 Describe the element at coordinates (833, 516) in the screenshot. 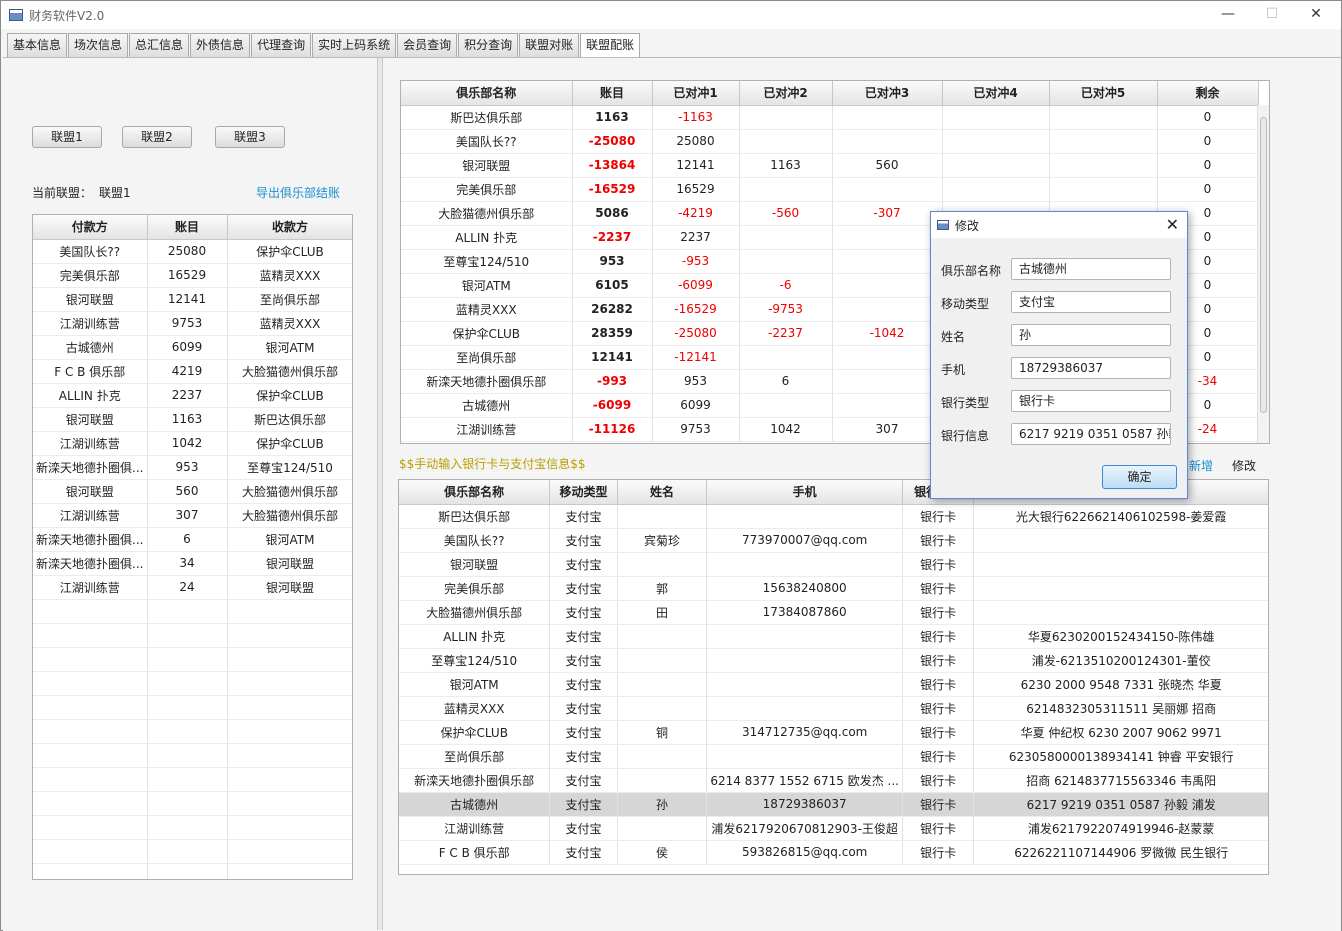

I see `table-row: 斯巴达俱乐部 支付宝 银行卡 光大银行6226621406102598-姜爱霞` at that location.